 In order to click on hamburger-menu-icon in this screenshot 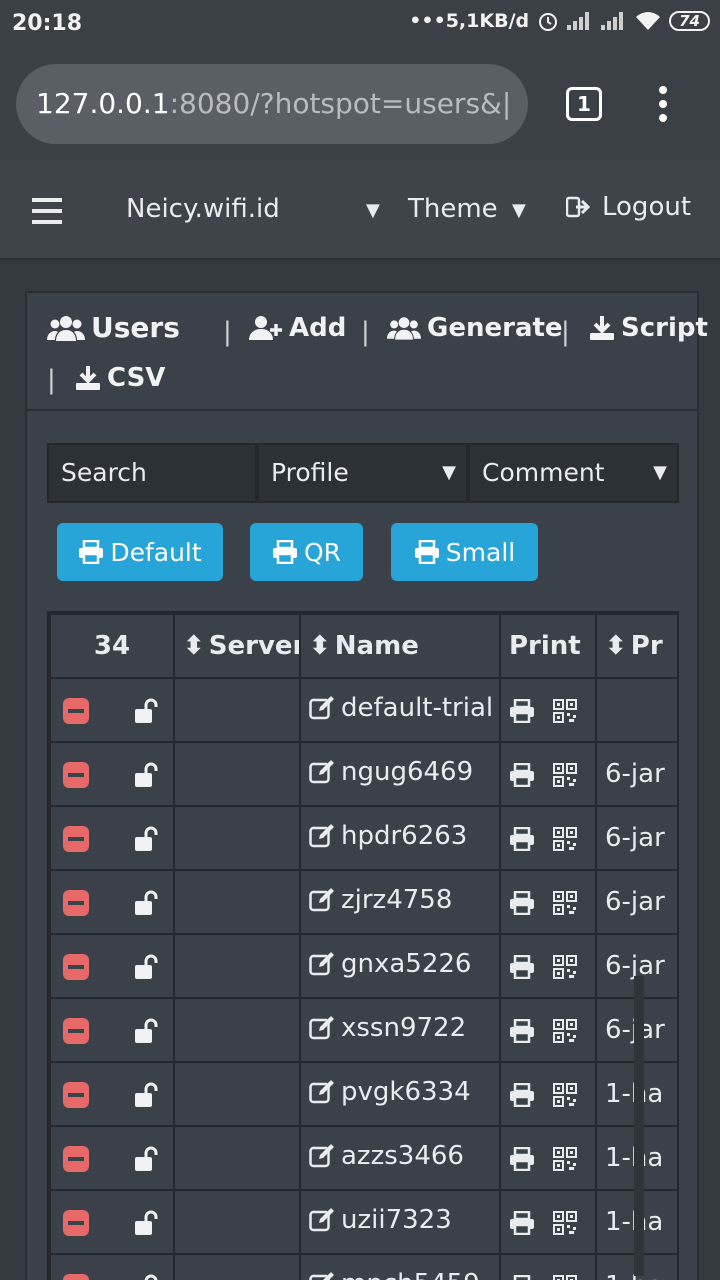, I will do `click(47, 211)`.